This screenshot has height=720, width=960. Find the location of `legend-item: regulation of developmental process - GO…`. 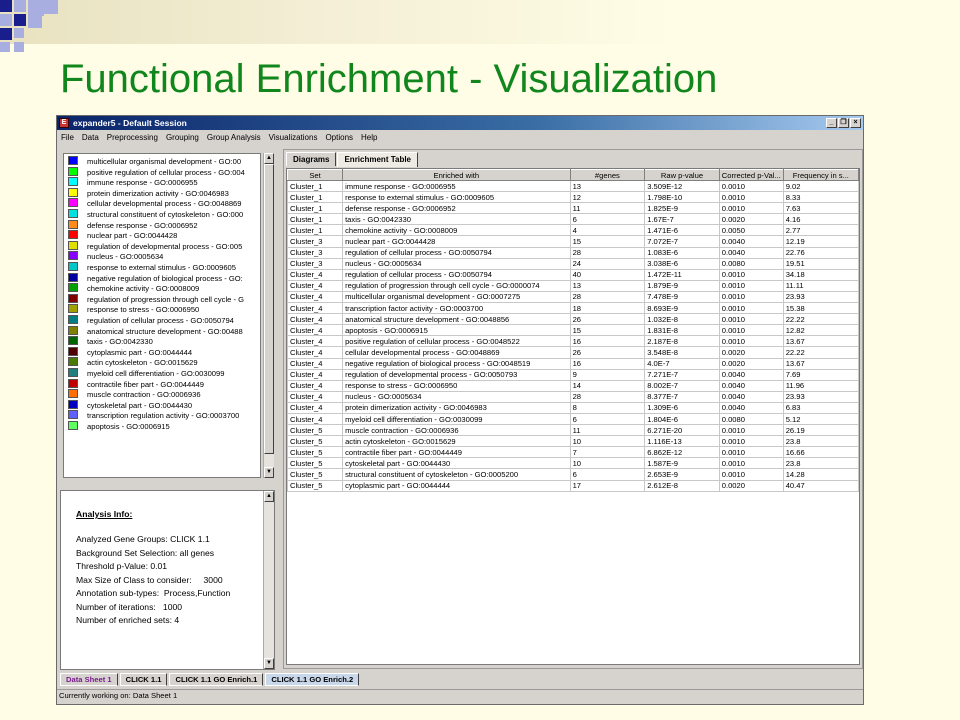

legend-item: regulation of developmental process - GO… is located at coordinates (164, 245).